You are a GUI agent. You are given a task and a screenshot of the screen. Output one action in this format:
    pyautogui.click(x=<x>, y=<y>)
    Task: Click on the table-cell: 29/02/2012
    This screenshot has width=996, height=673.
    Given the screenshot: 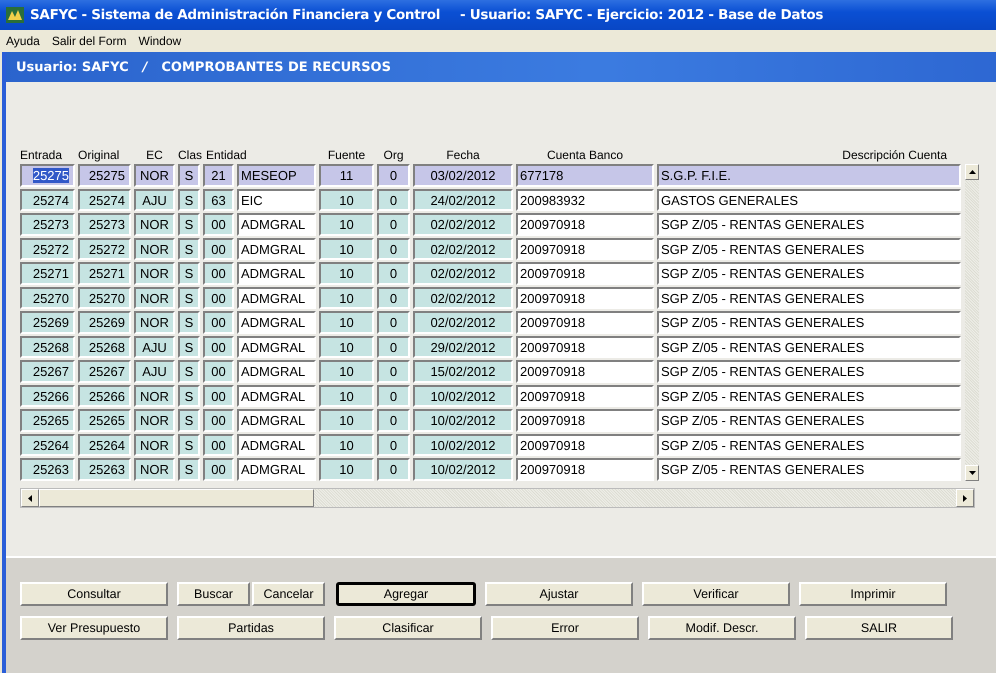 What is the action you would take?
    pyautogui.click(x=463, y=347)
    